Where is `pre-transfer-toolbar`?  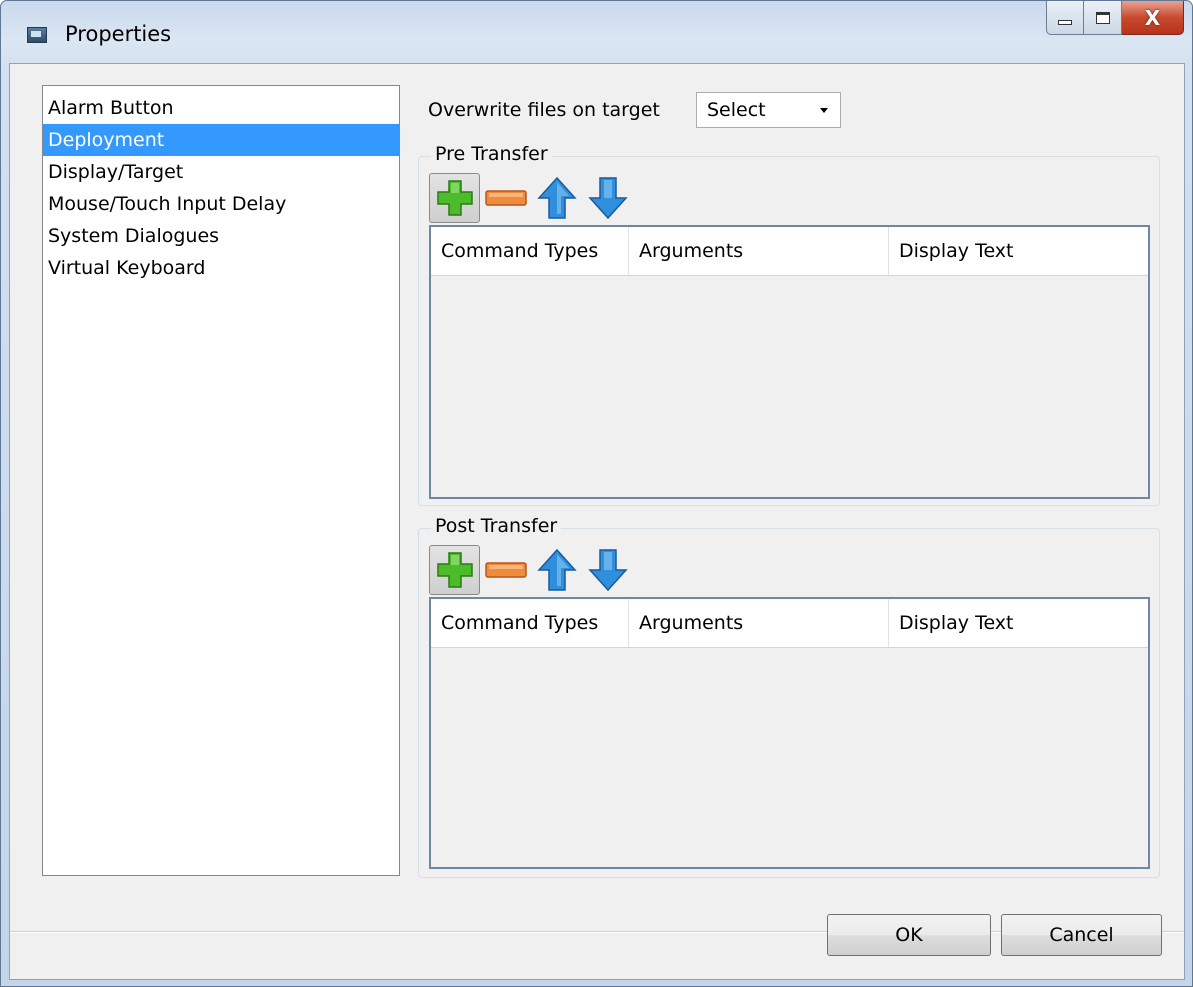 pre-transfer-toolbar is located at coordinates (531, 198).